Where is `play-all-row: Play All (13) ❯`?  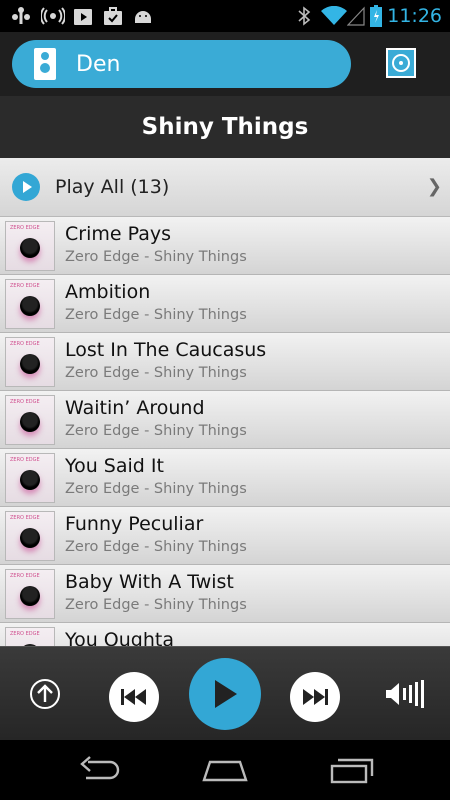
play-all-row: Play All (13) ❯ is located at coordinates (225, 187).